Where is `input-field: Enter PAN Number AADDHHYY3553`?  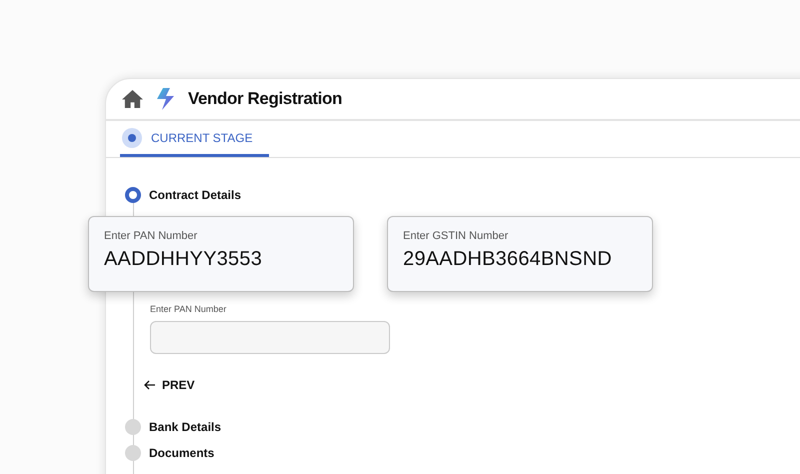
input-field: Enter PAN Number AADDHHYY3553 is located at coordinates (221, 254).